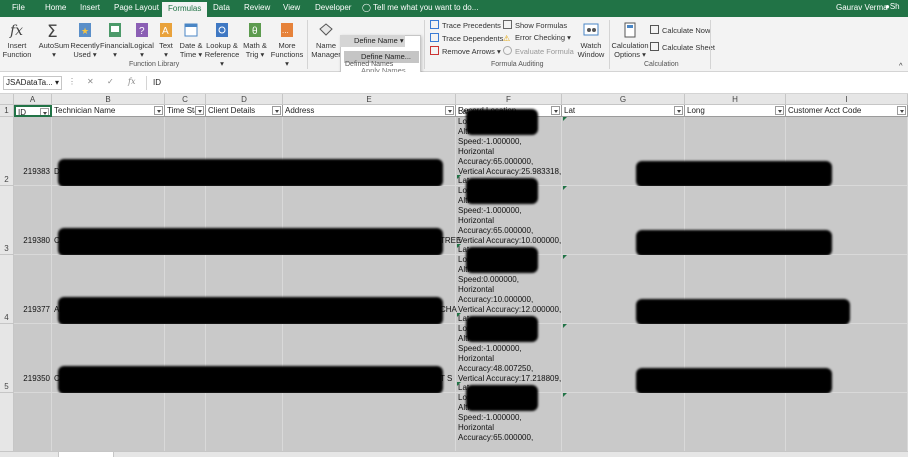 This screenshot has width=908, height=457. Describe the element at coordinates (537, 38) in the screenshot. I see `error-checking-button: ⚠ Error Checking ▾` at that location.